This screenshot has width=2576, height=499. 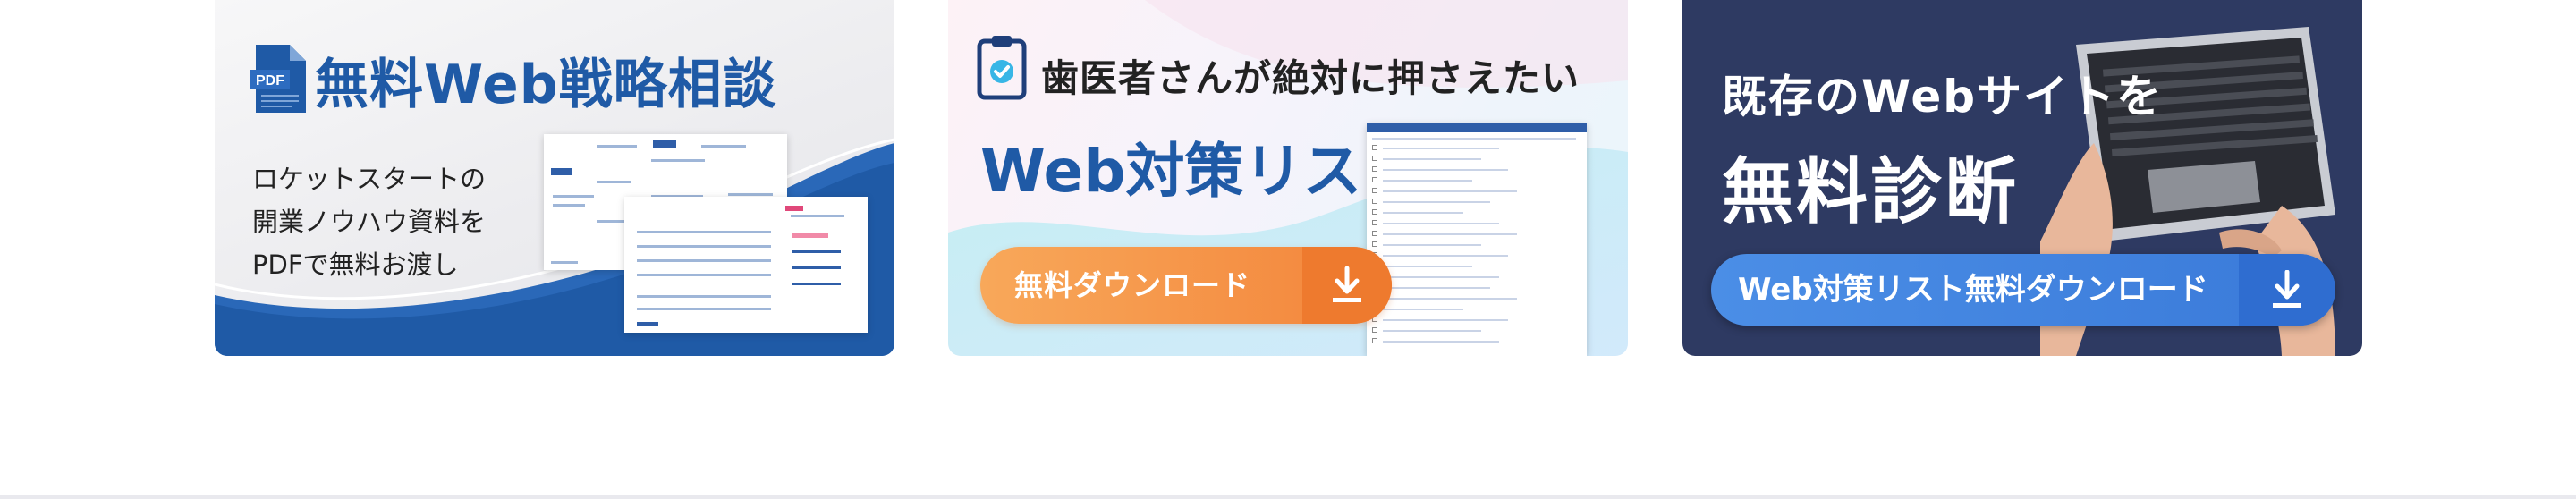 I want to click on free-download-label: 無料ダウンロード, so click(x=1132, y=285).